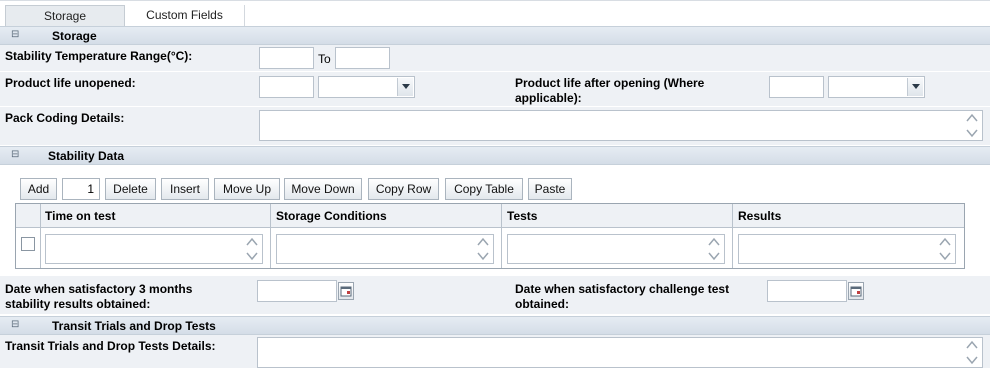 The width and height of the screenshot is (990, 368). I want to click on tab-storage: Storage, so click(65, 16).